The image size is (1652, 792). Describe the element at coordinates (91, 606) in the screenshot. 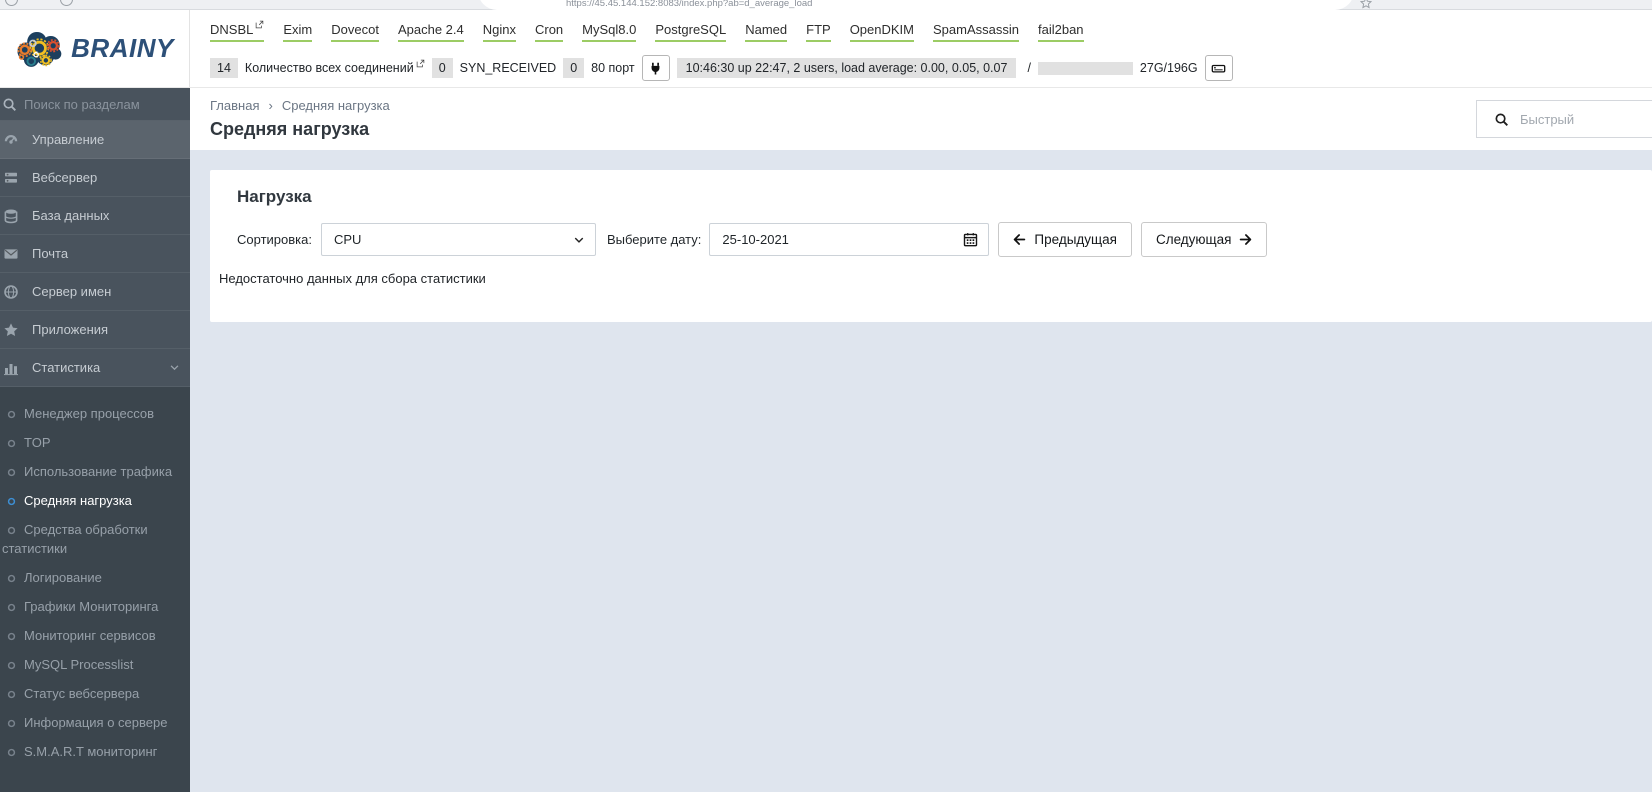

I see `sidebar-subitem-label: Графики Мониторинга` at that location.